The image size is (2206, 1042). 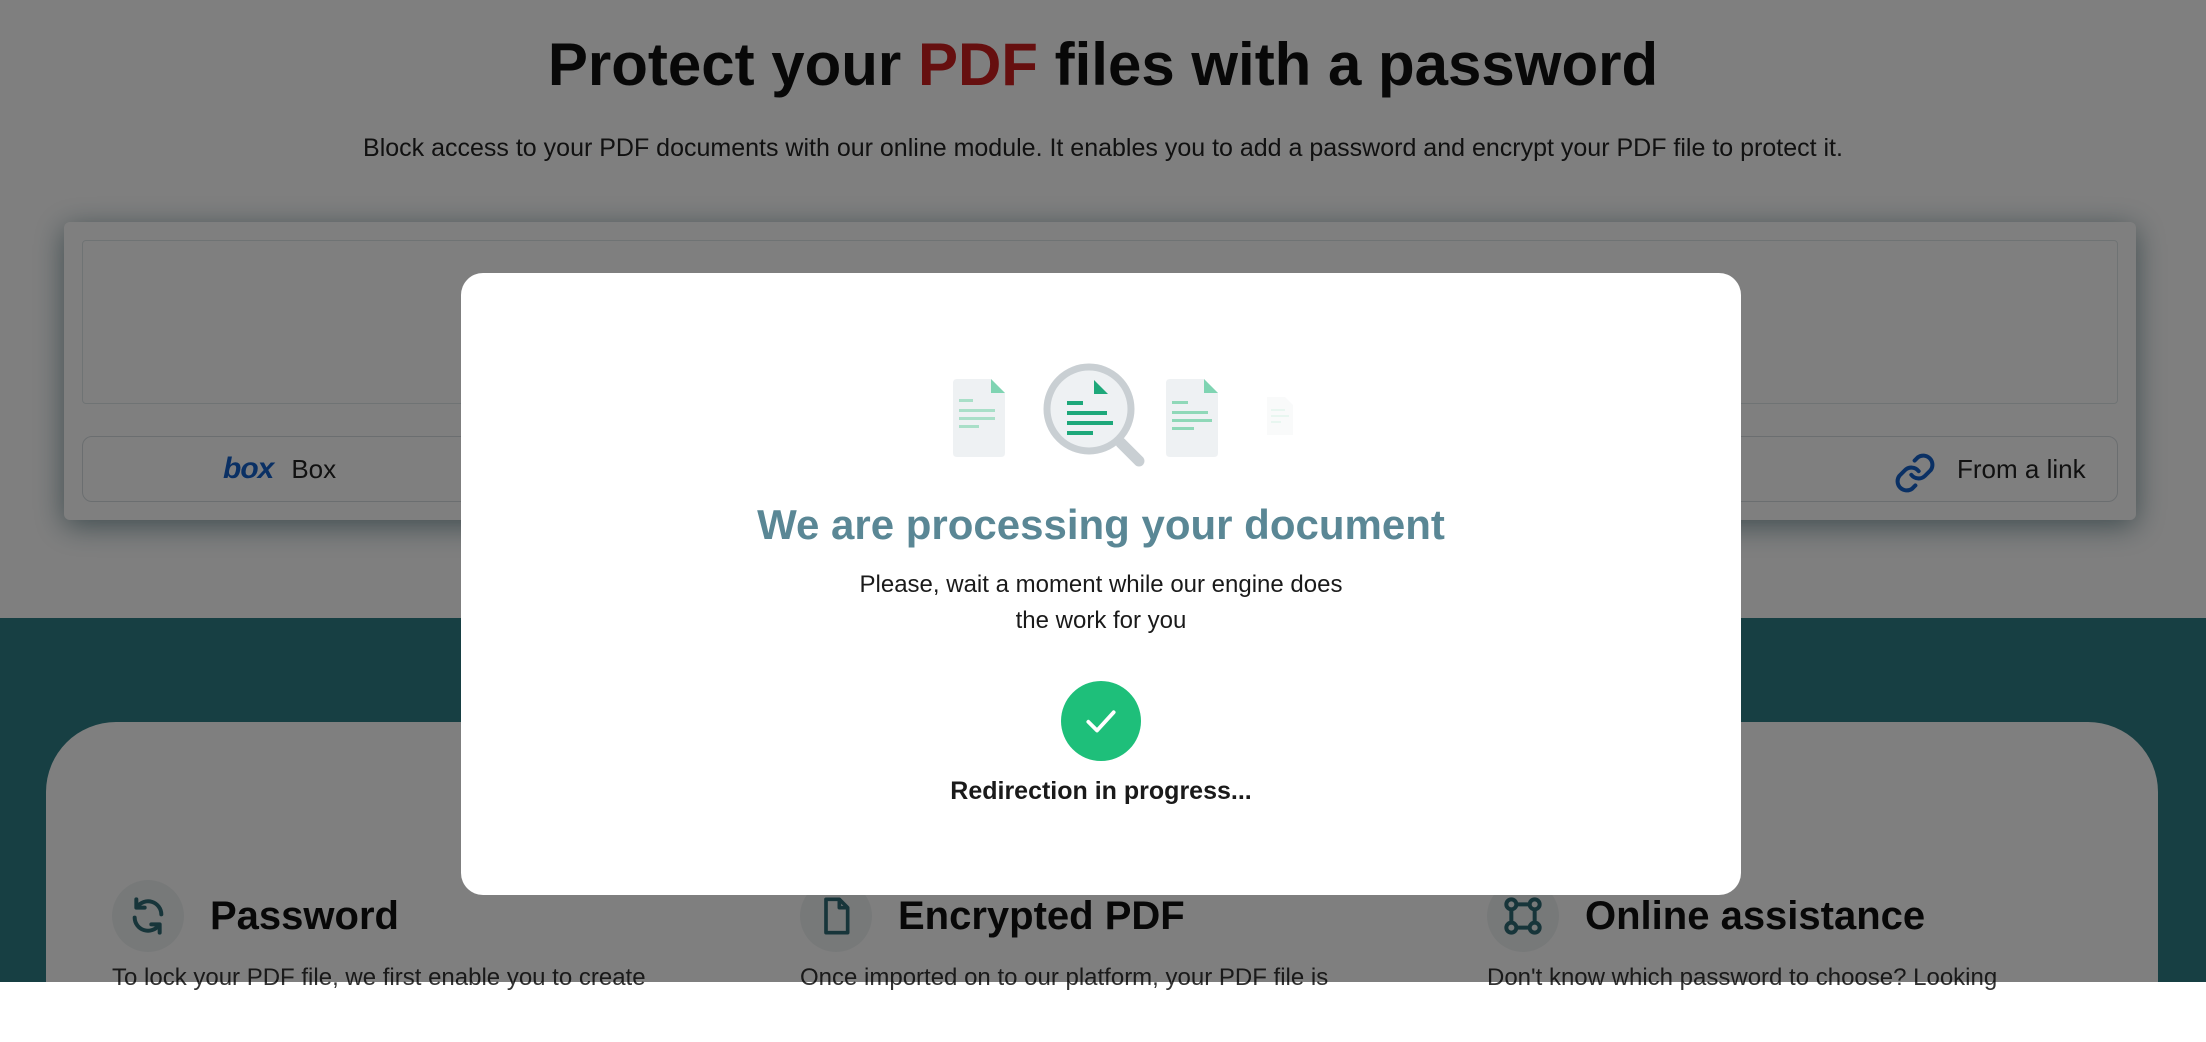 I want to click on modal-title: We are processing your document, so click(x=1101, y=524).